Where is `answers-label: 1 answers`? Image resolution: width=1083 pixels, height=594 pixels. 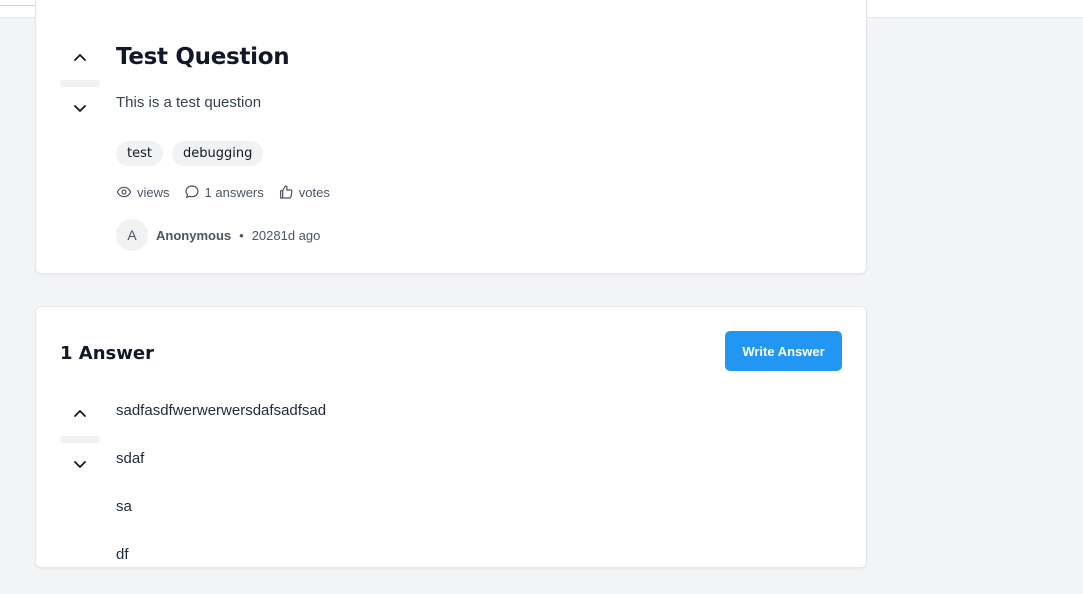 answers-label: 1 answers is located at coordinates (234, 192).